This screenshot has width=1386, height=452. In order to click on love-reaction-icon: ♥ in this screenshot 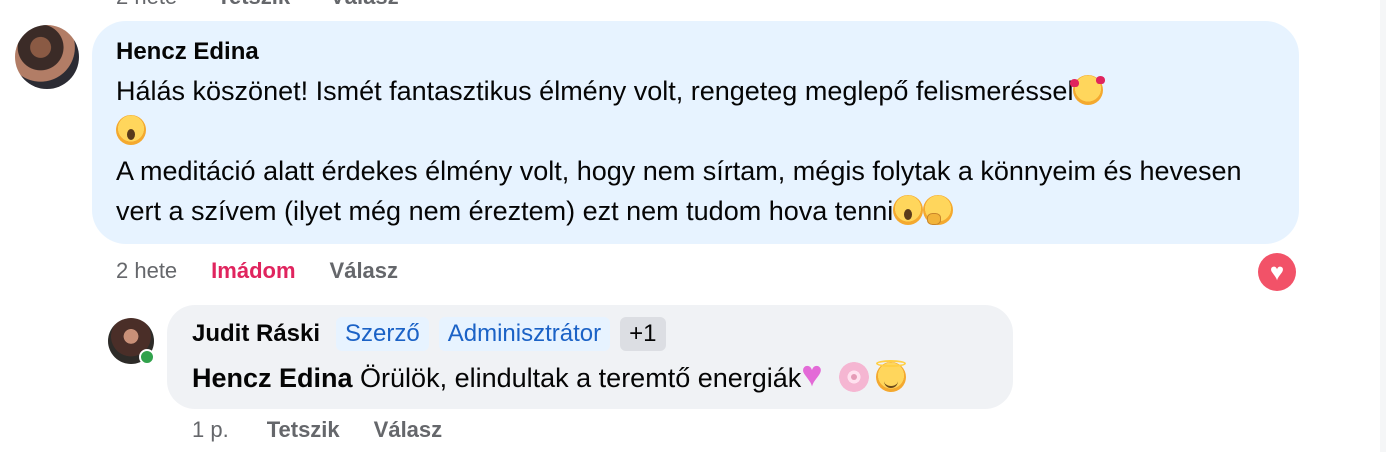, I will do `click(1277, 272)`.